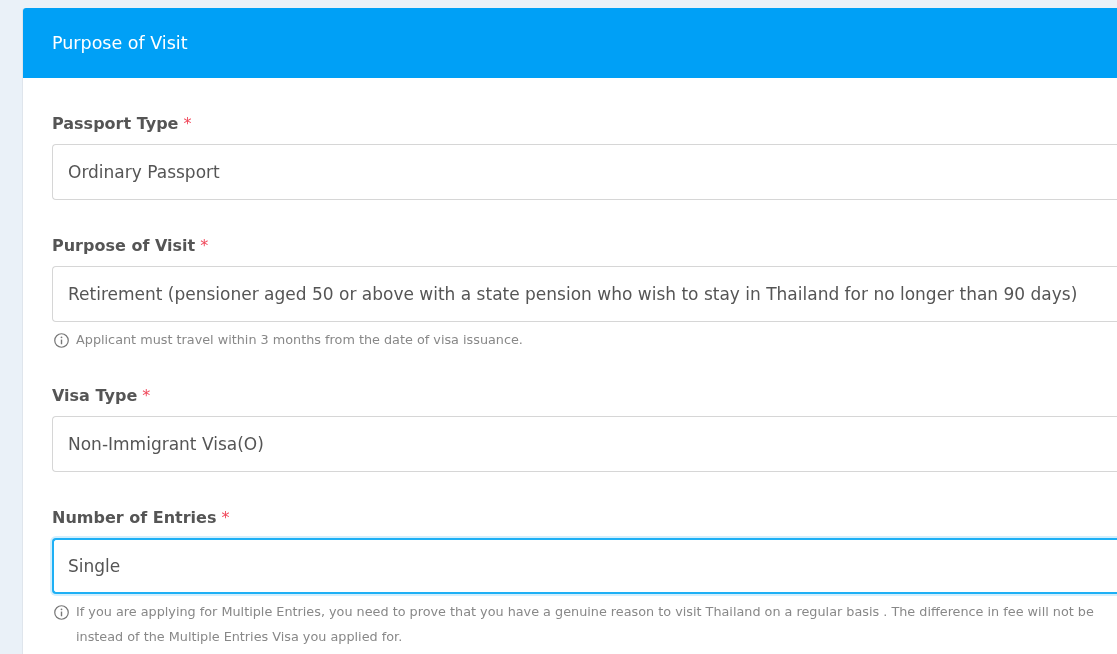 The width and height of the screenshot is (1117, 654). What do you see at coordinates (124, 246) in the screenshot?
I see `field-label: Purpose of Visit` at bounding box center [124, 246].